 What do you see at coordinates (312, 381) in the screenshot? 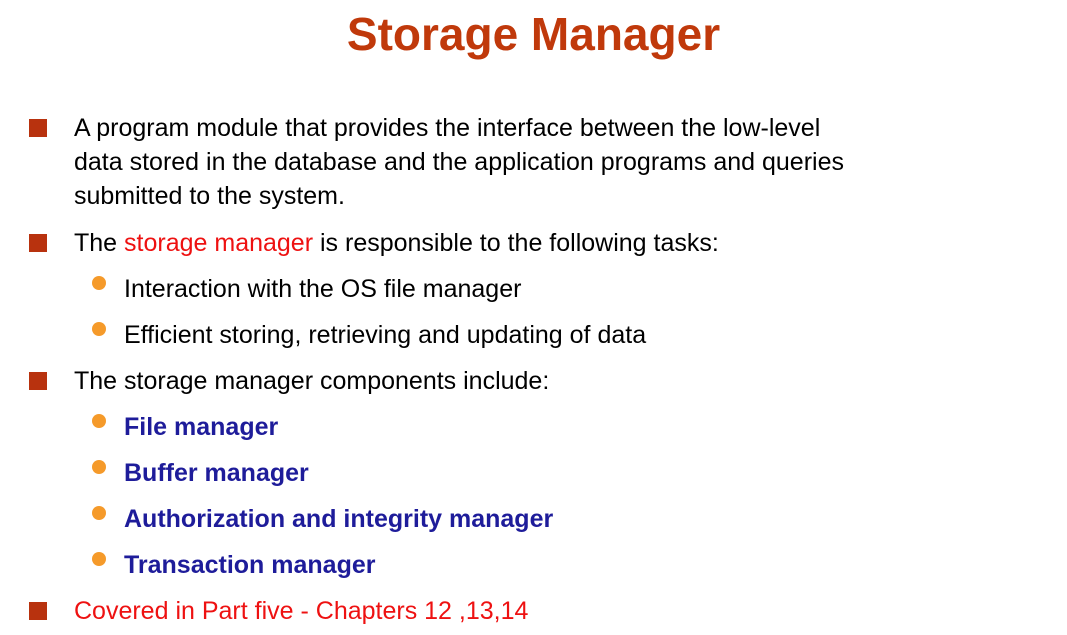
I see `bullet-3-text: The storage manager components include:` at bounding box center [312, 381].